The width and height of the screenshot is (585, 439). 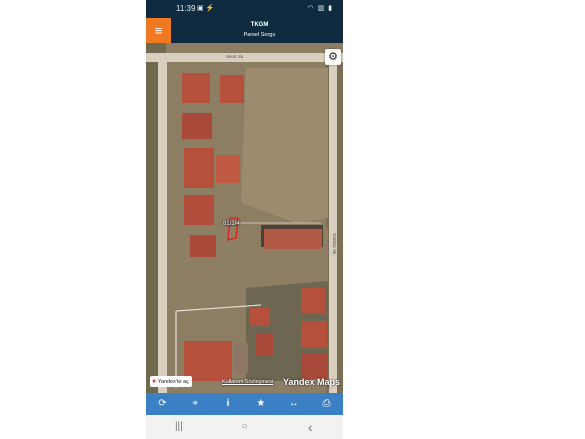 What do you see at coordinates (312, 382) in the screenshot?
I see `yandex-maps-logo: Yandex Maps` at bounding box center [312, 382].